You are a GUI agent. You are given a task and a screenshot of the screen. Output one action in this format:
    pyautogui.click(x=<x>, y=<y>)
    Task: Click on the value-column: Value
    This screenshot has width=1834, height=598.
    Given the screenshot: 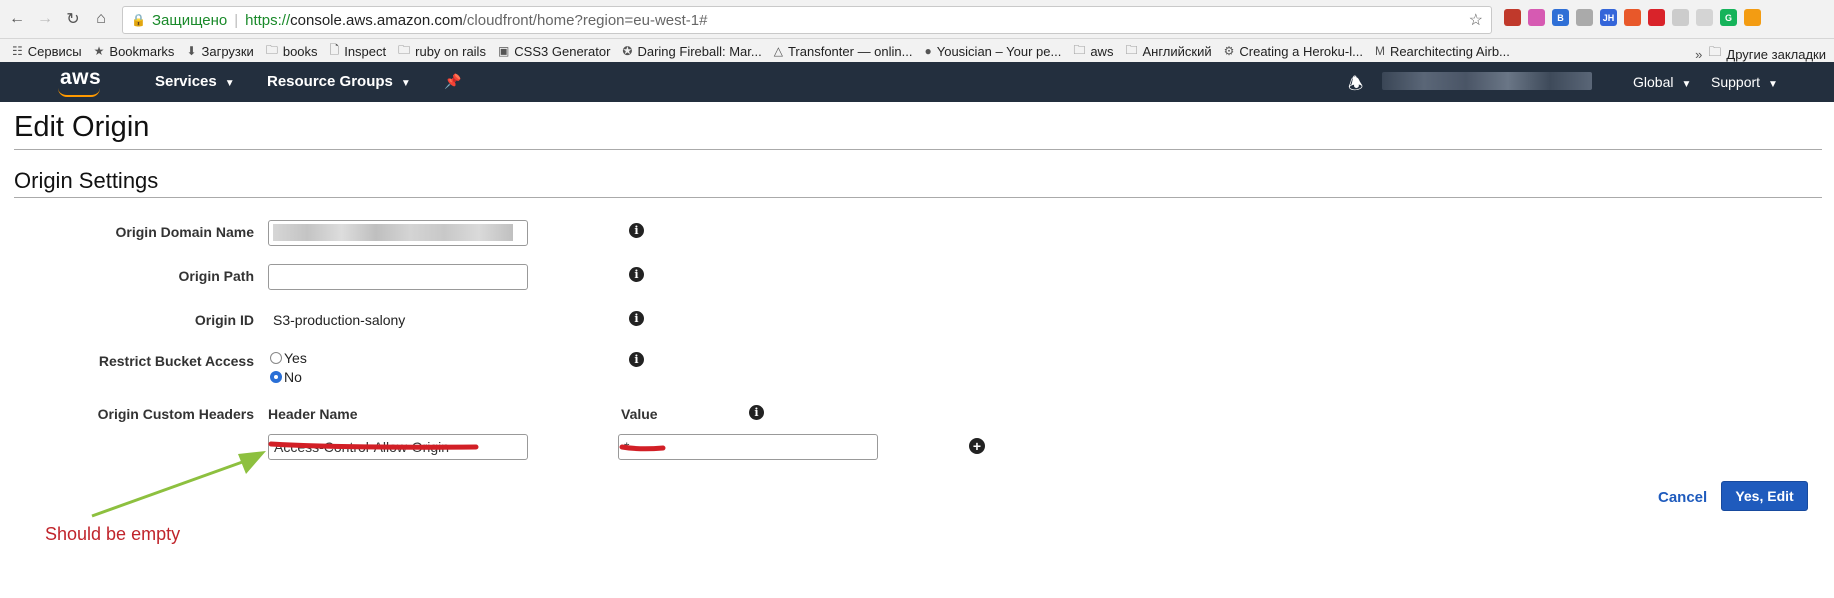 What is the action you would take?
    pyautogui.click(x=639, y=414)
    